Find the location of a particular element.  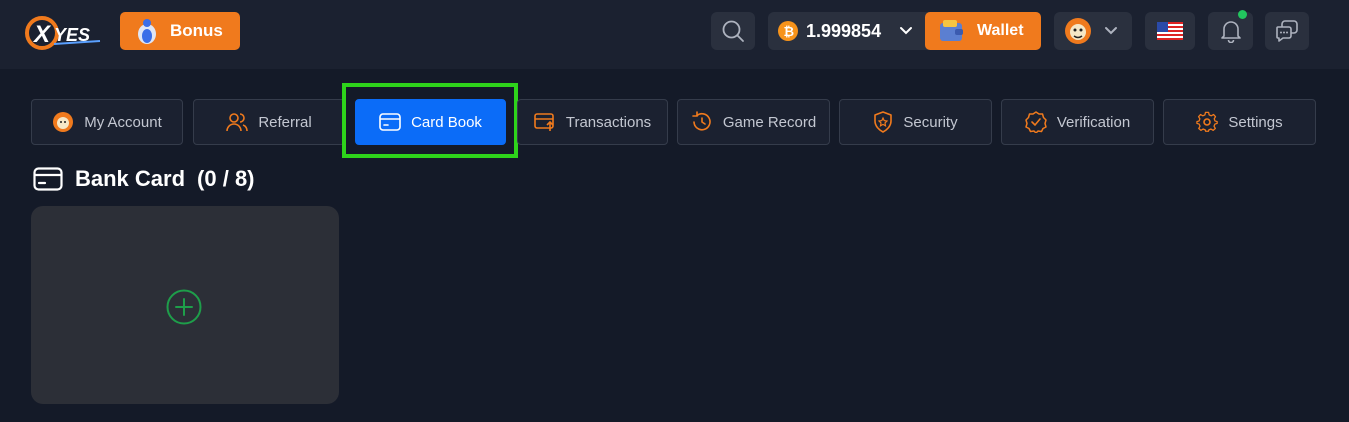

users-icon is located at coordinates (237, 122).